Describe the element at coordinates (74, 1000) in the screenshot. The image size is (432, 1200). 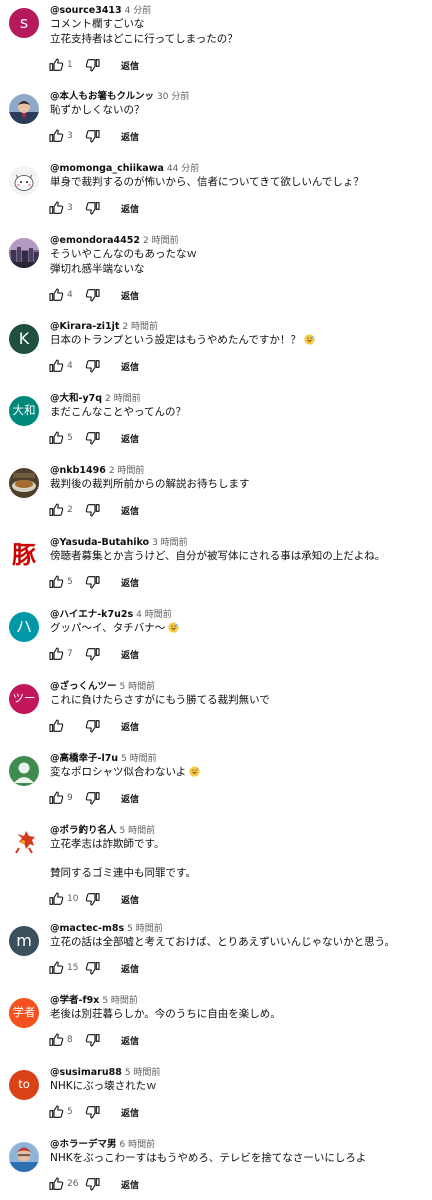
I see `comment-author: @学者-f9x` at that location.